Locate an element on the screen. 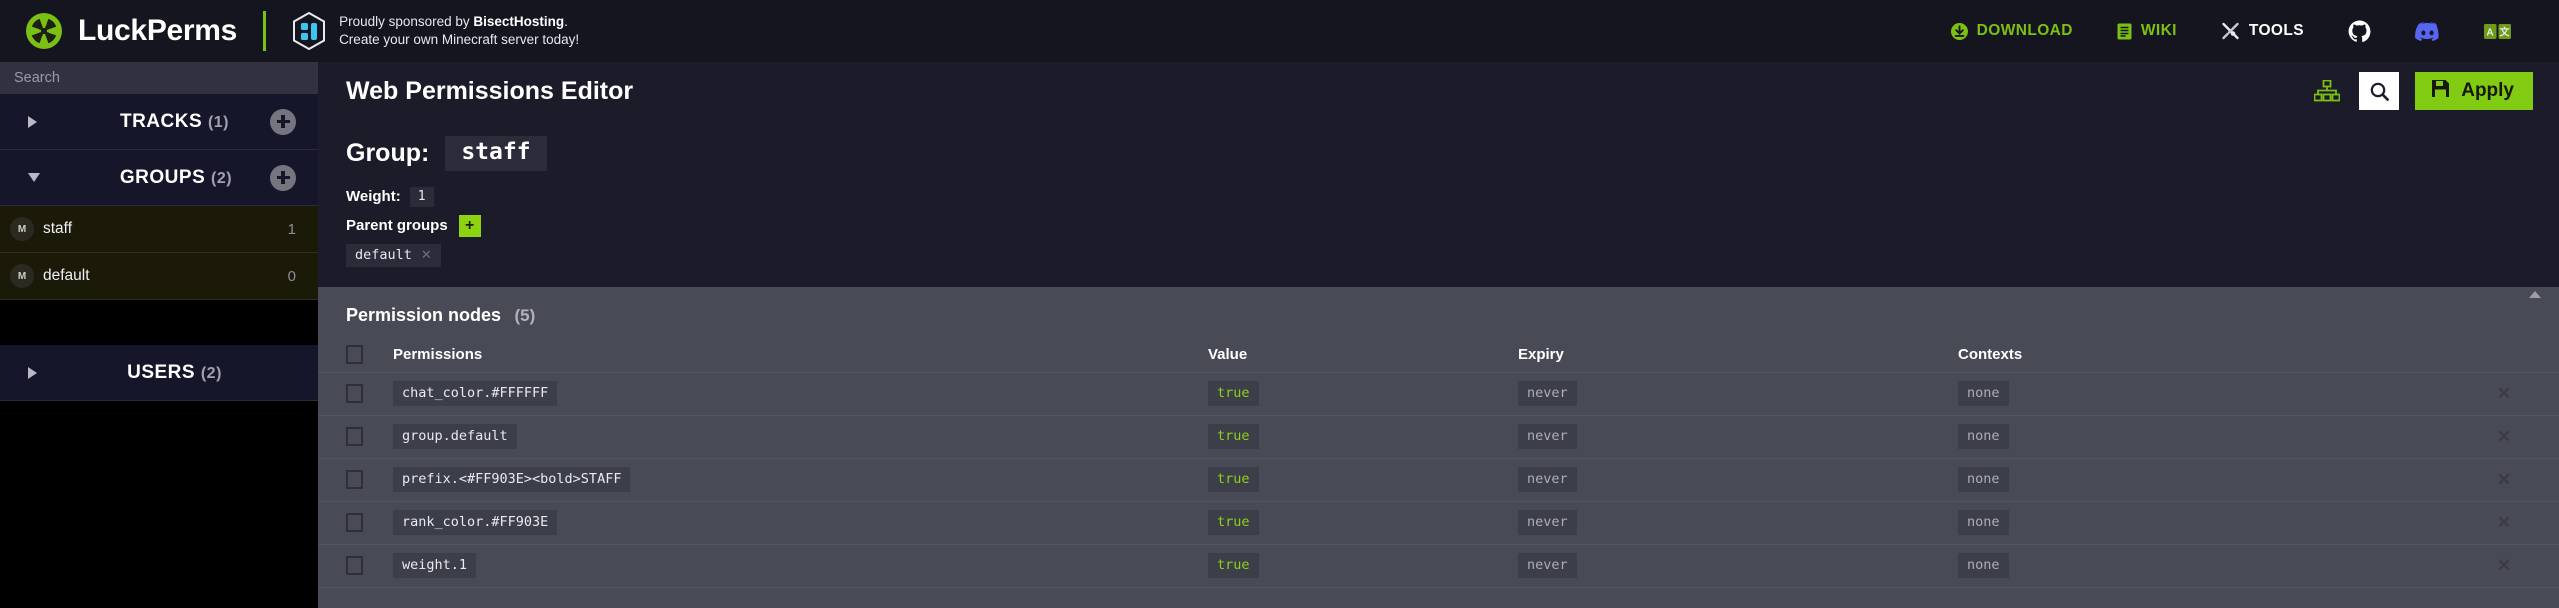 The height and width of the screenshot is (608, 2559). apply-button: Apply is located at coordinates (2474, 91).